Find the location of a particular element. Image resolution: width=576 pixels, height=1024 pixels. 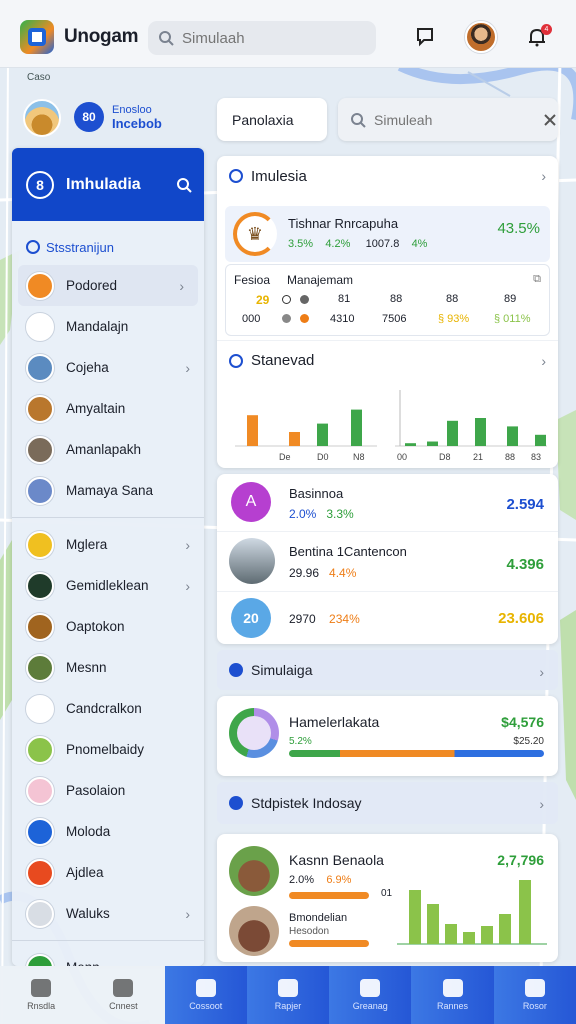

info-icon is located at coordinates (236, 670).